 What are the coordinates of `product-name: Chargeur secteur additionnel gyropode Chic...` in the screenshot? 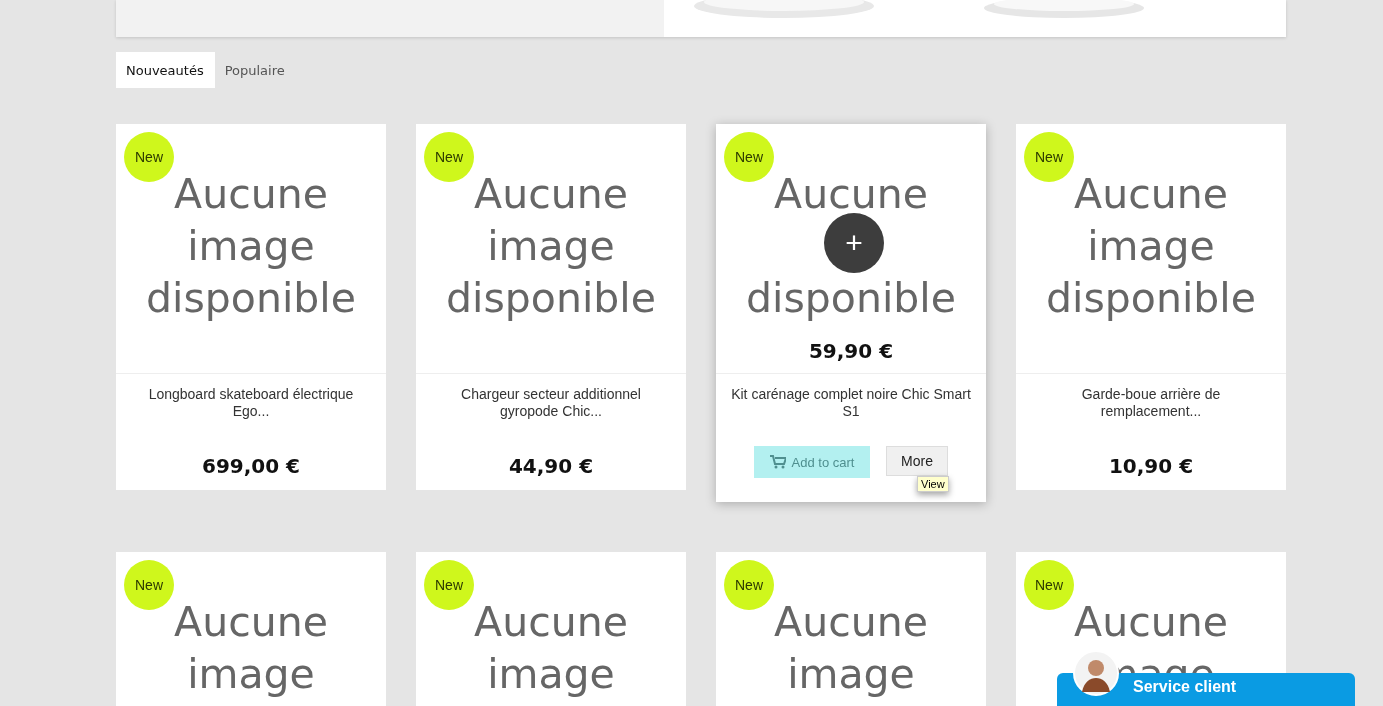 It's located at (551, 406).